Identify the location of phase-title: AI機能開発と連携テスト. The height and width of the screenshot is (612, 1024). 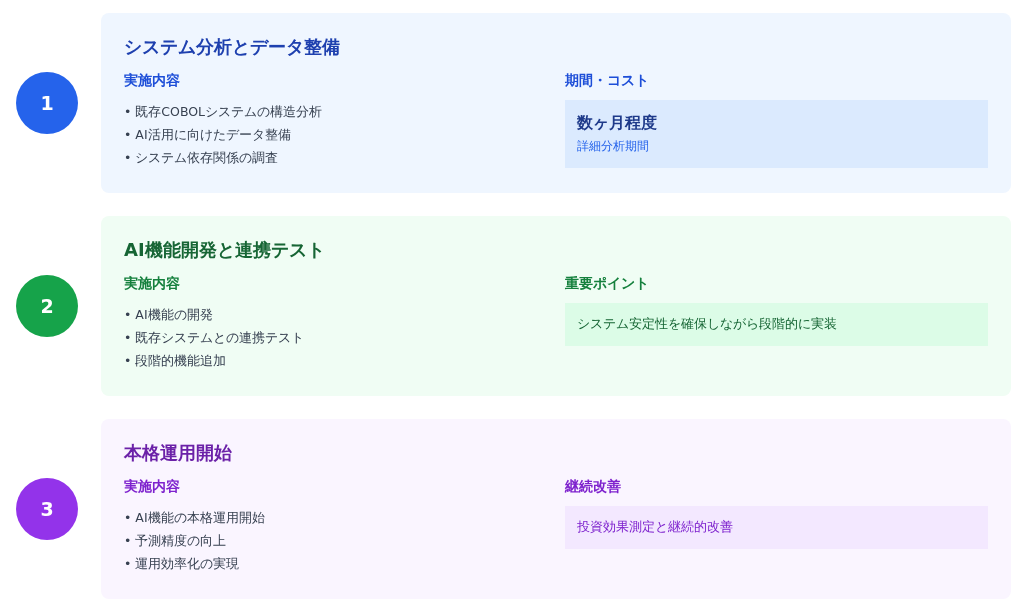
(225, 250).